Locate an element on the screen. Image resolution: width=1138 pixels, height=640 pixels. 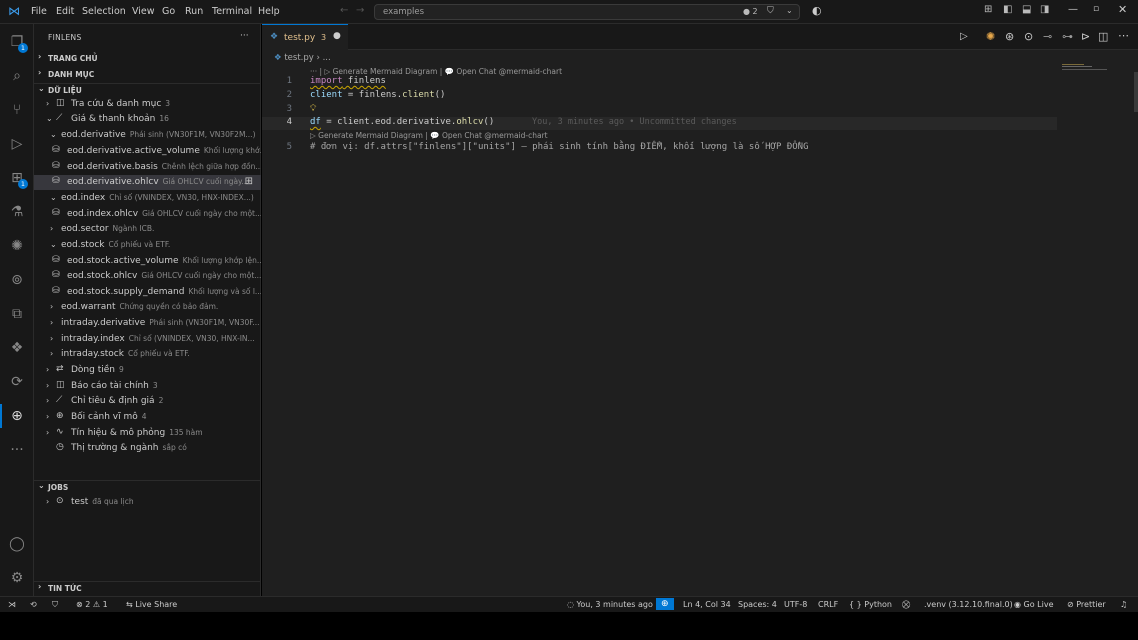
finlens-status-icon: ⊕ is located at coordinates (665, 604).